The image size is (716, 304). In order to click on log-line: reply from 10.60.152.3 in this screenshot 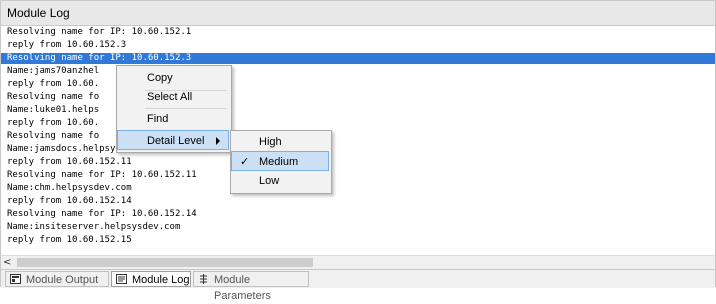, I will do `click(358, 45)`.